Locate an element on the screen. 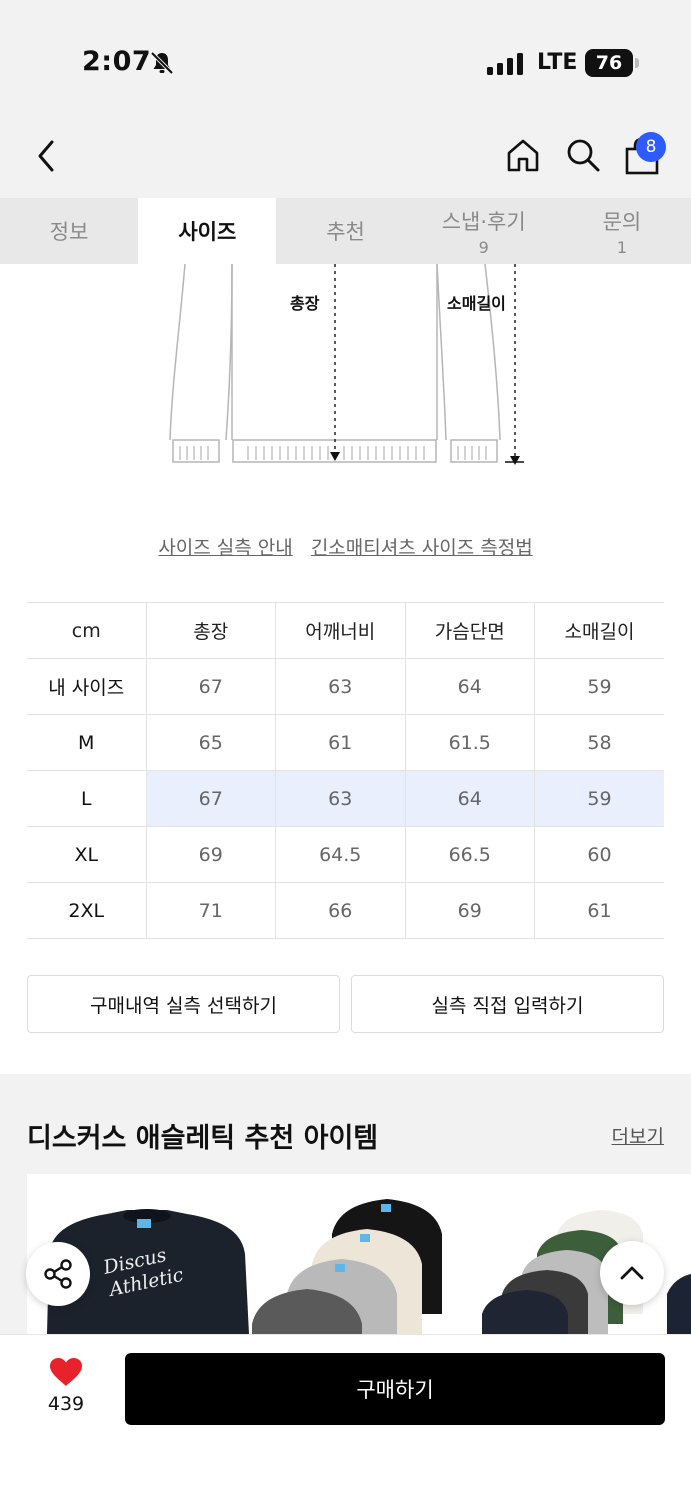  buy-button: 구매하기 is located at coordinates (395, 1389).